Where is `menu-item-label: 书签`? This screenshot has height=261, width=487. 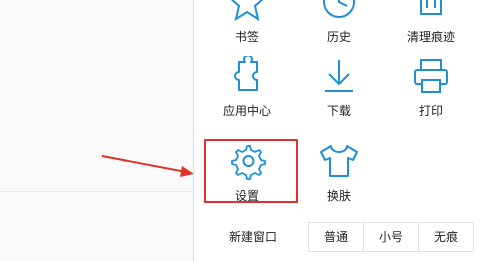
menu-item-label: 书签 is located at coordinates (246, 37).